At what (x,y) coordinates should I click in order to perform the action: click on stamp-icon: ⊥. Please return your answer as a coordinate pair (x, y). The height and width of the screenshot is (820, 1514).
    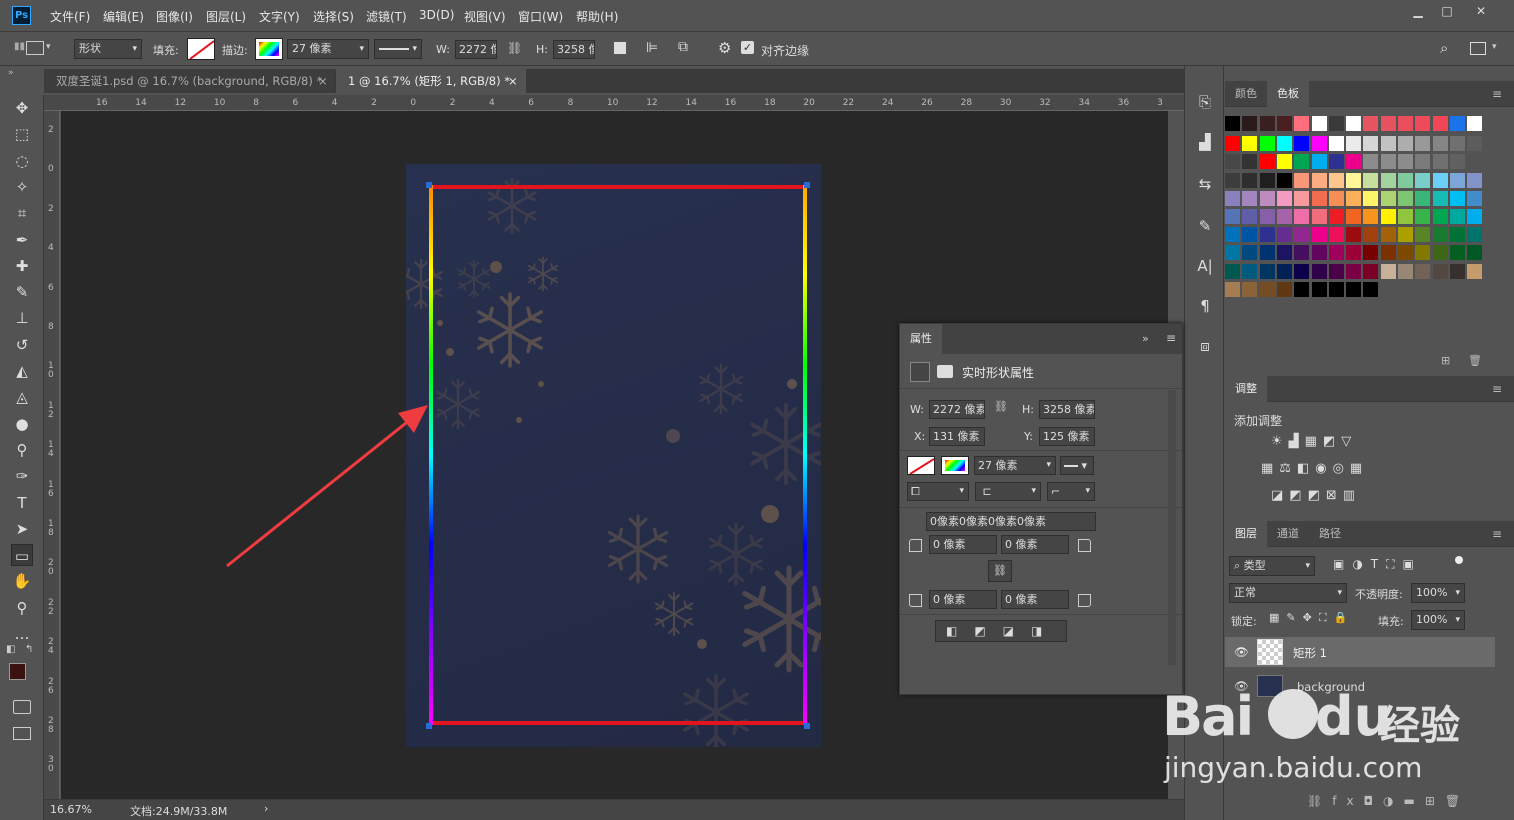
    Looking at the image, I should click on (22, 318).